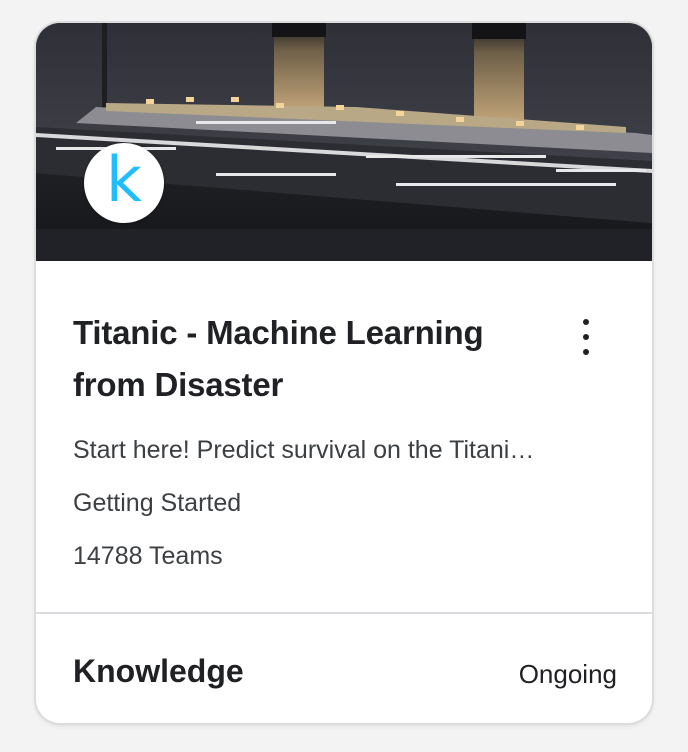 This screenshot has height=752, width=688. Describe the element at coordinates (344, 613) in the screenshot. I see `footer-divider` at that location.